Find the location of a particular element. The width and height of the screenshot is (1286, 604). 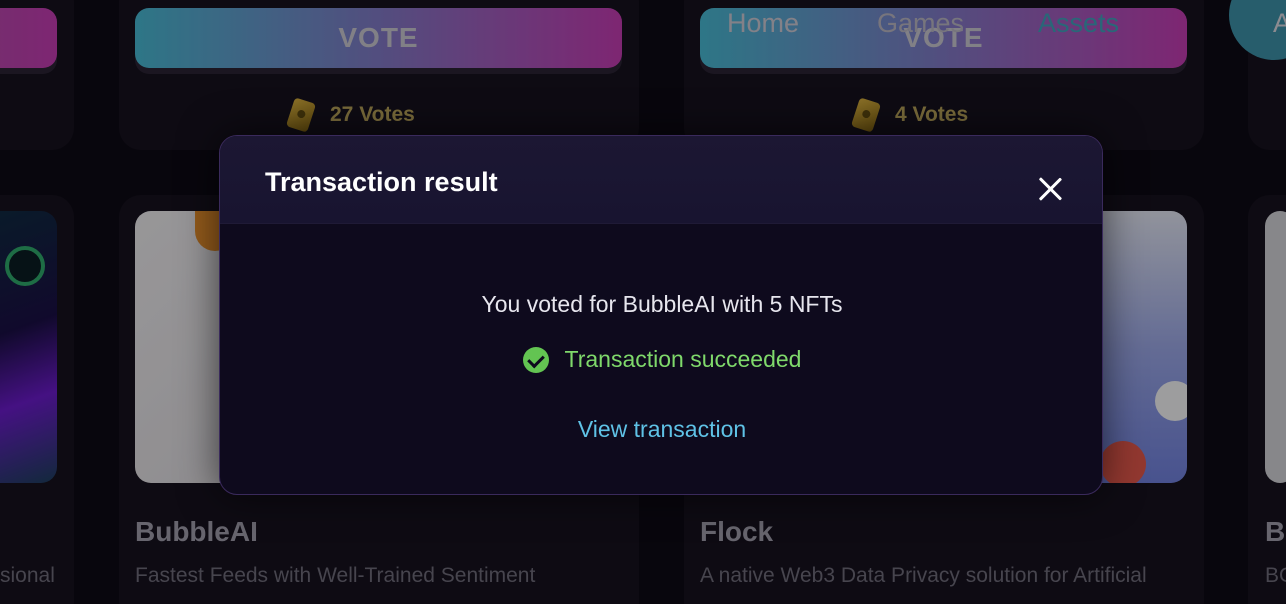

transaction-status: Transaction succeeded is located at coordinates (661, 359).